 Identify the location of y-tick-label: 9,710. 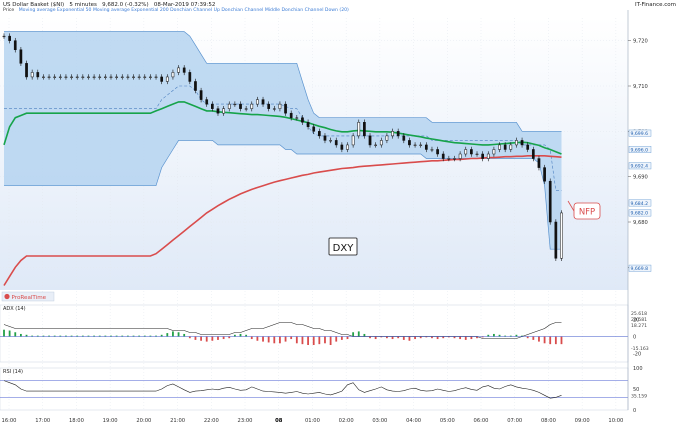
(640, 87).